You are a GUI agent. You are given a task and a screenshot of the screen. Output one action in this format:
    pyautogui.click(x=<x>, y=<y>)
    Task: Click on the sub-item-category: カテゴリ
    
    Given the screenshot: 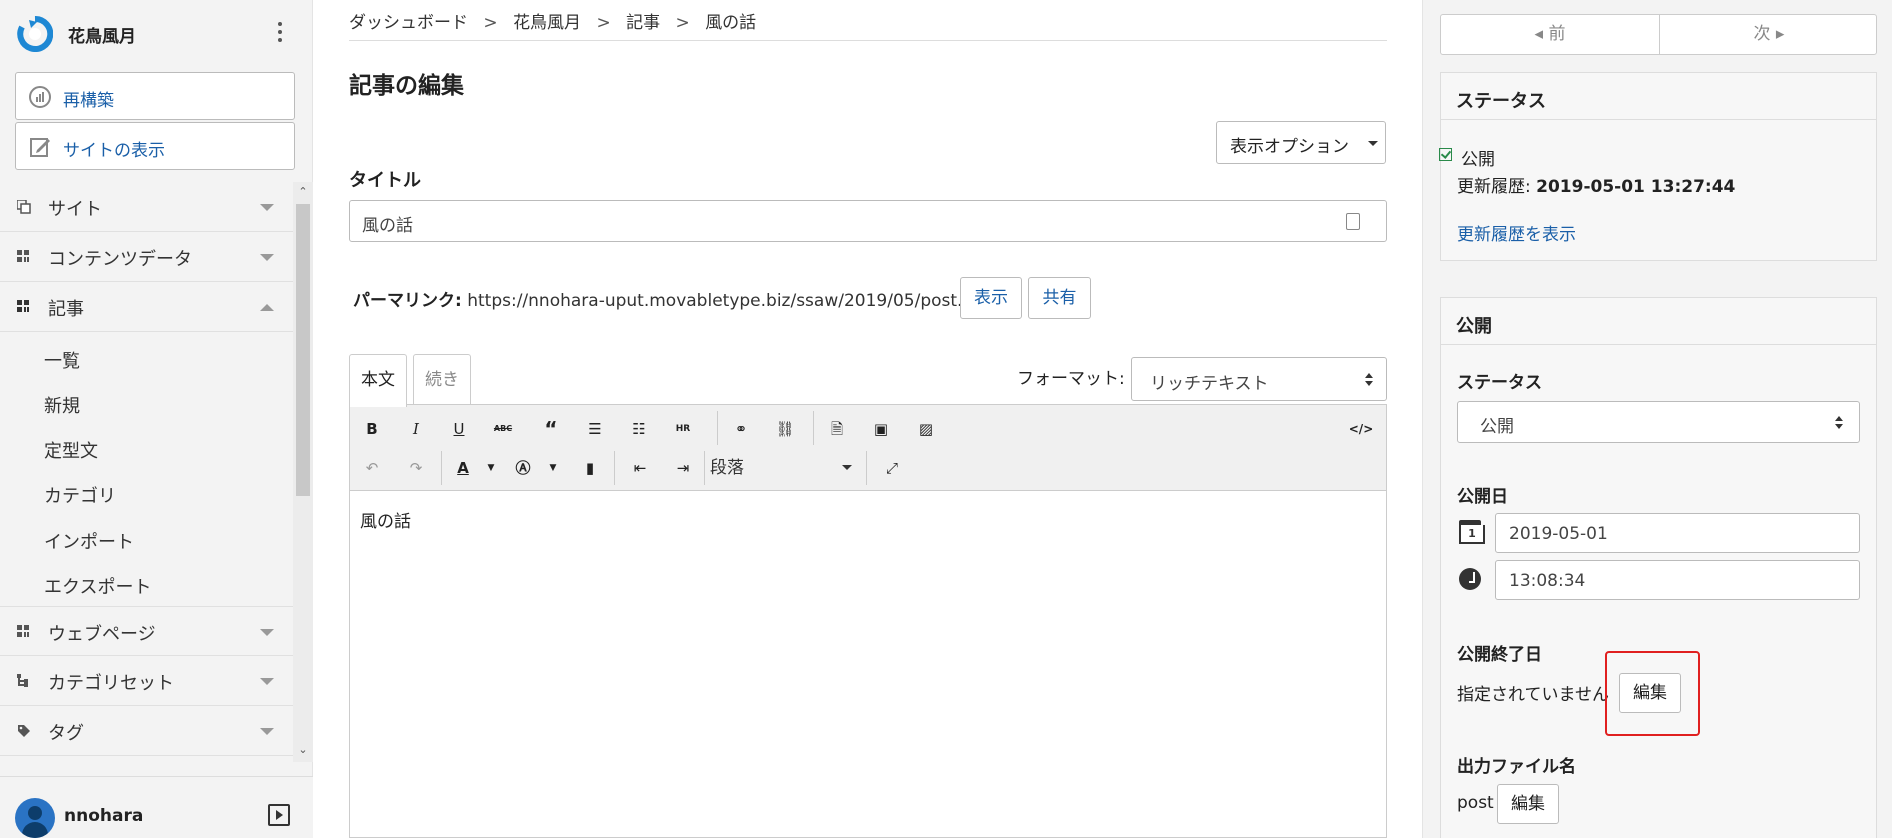 What is the action you would take?
    pyautogui.click(x=80, y=495)
    